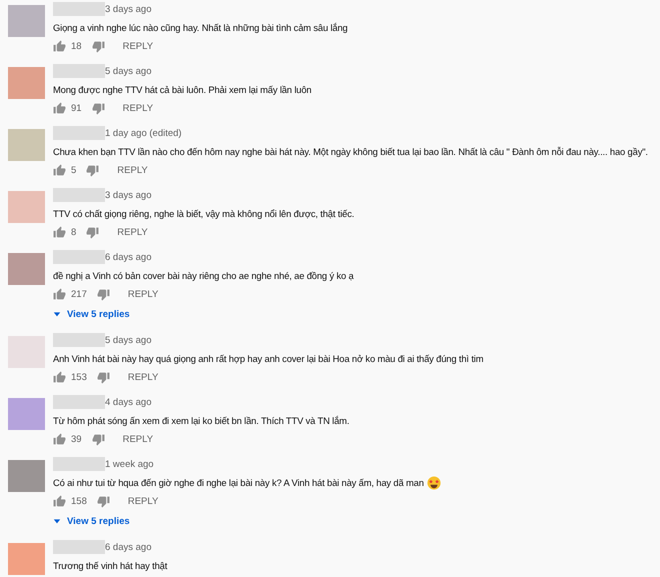 The image size is (660, 577). Describe the element at coordinates (200, 28) in the screenshot. I see `comment-text: Giọng a vinh nghe lúc nào cũng hay. Nhất là những bài tình cảm sâu lắng` at that location.